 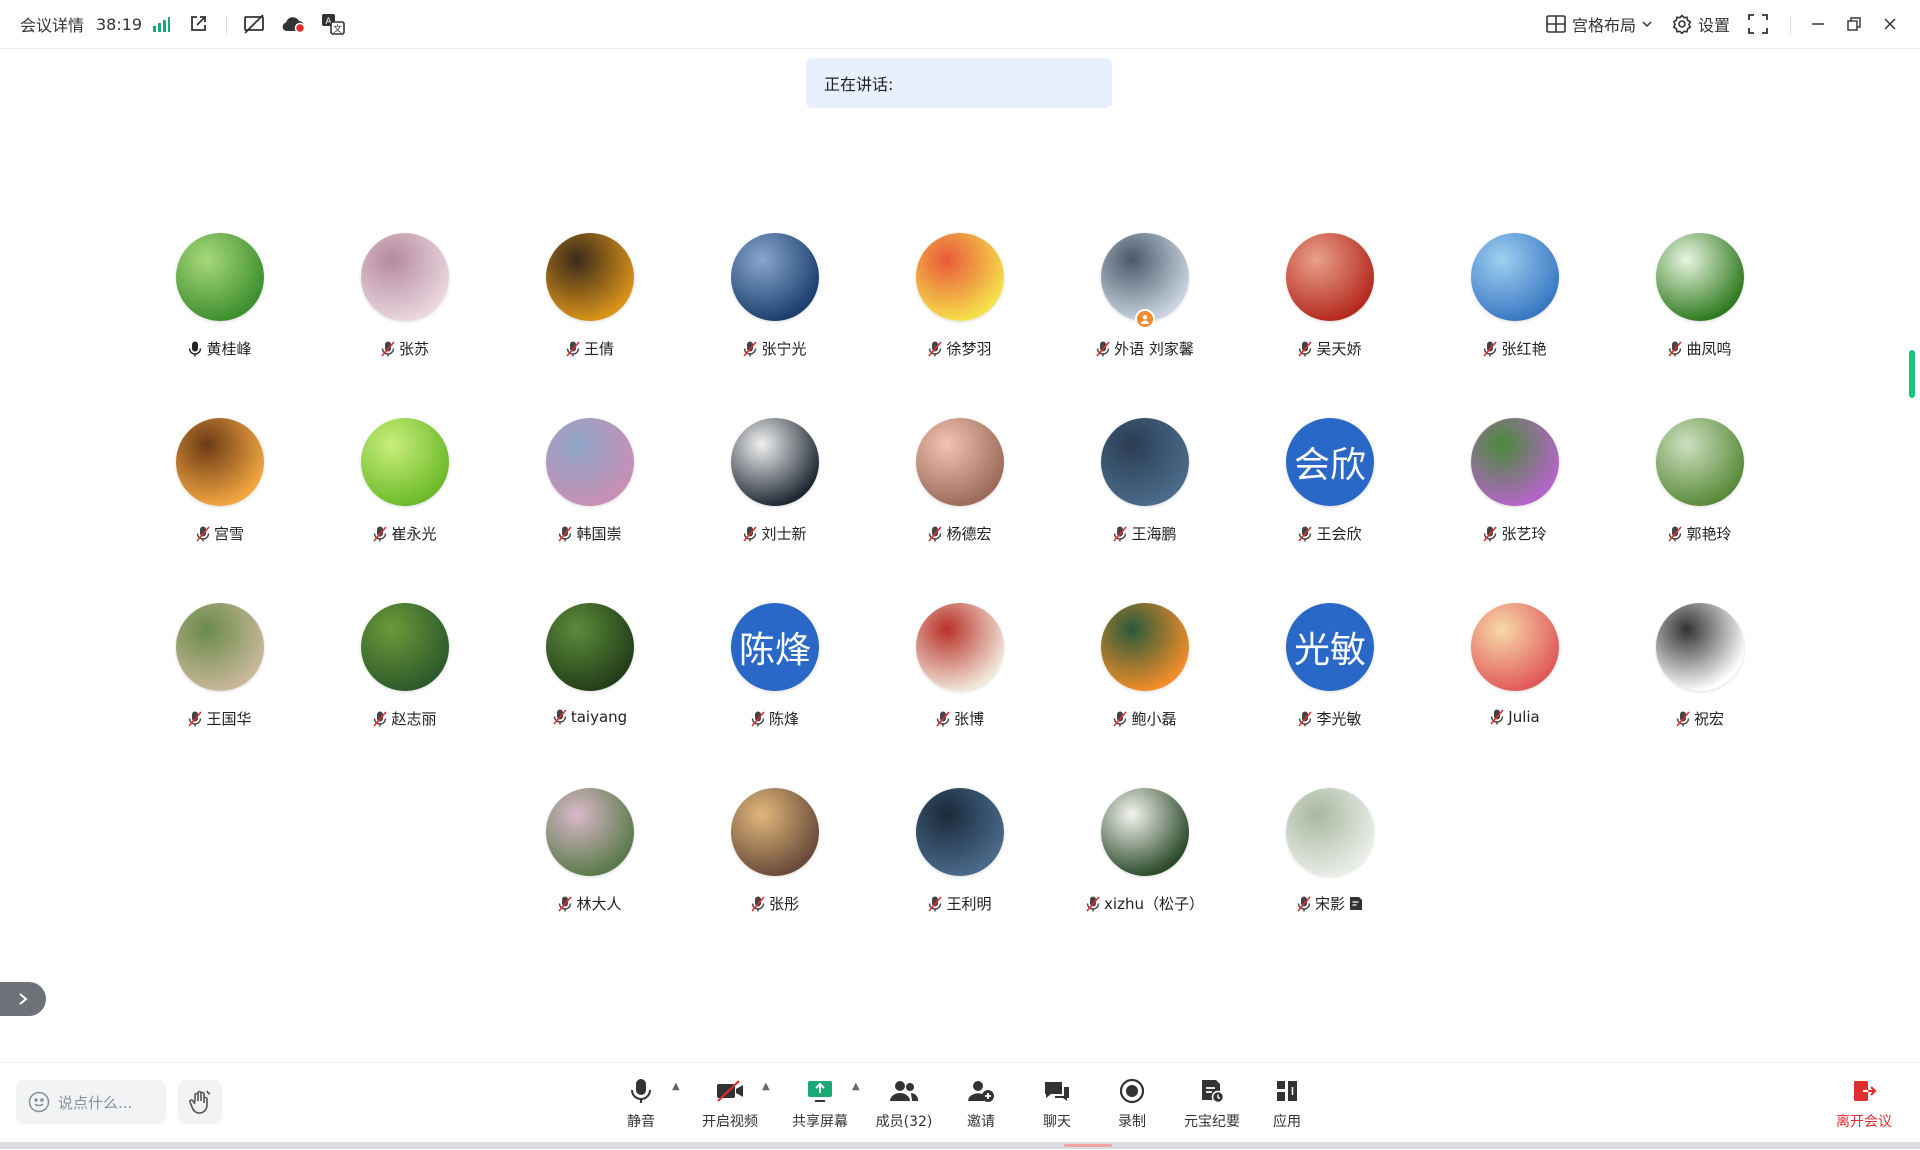 I want to click on participant-tile: 张苏, so click(x=405, y=303).